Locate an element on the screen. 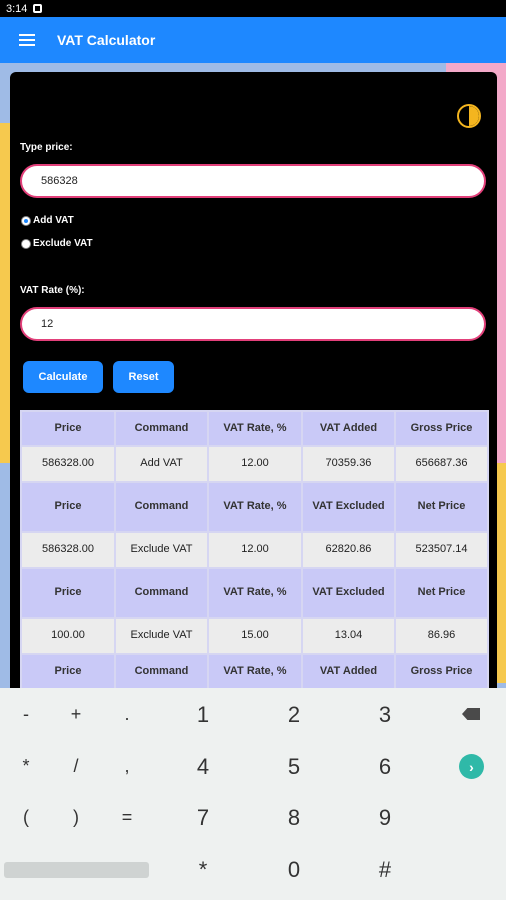  key-0: 0 is located at coordinates (294, 870).